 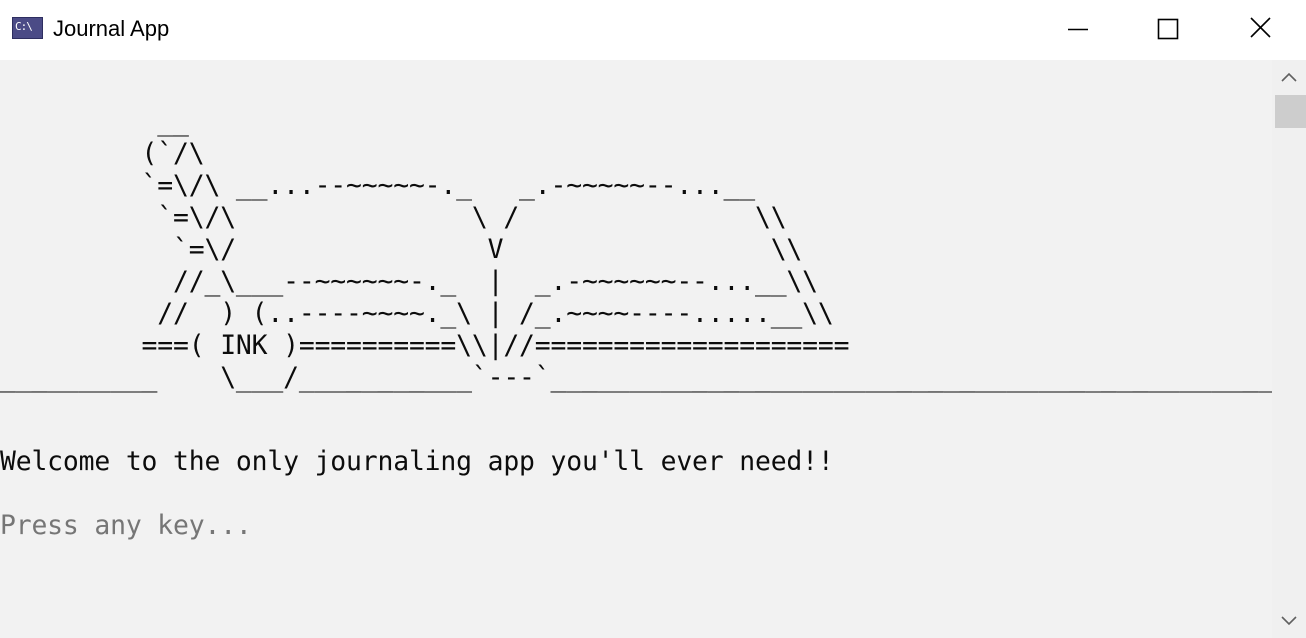 What do you see at coordinates (653, 30) in the screenshot?
I see `title-bar: C:\ Journal App` at bounding box center [653, 30].